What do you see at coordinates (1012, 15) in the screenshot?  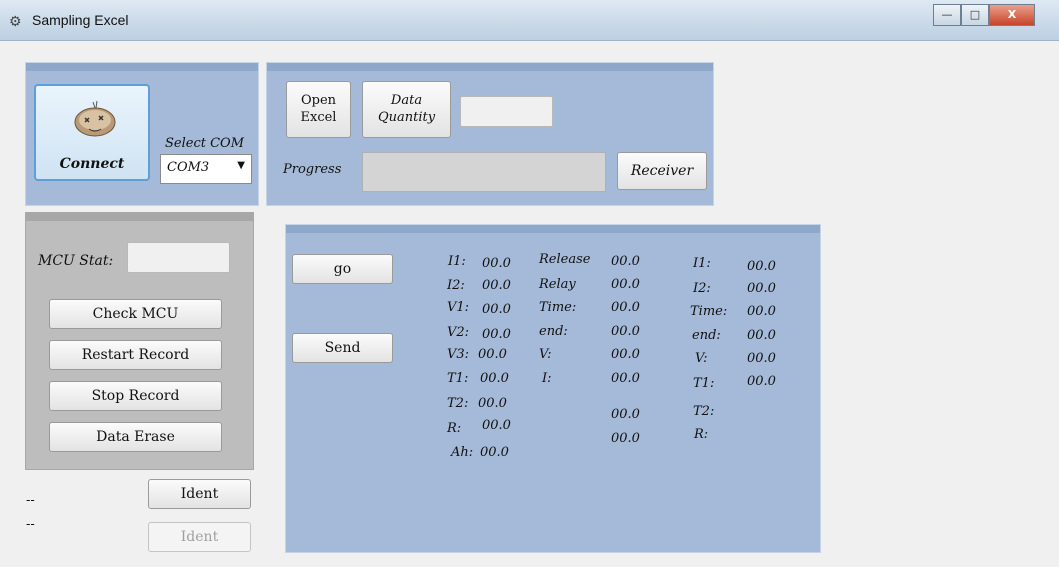 I see `close-button: X` at bounding box center [1012, 15].